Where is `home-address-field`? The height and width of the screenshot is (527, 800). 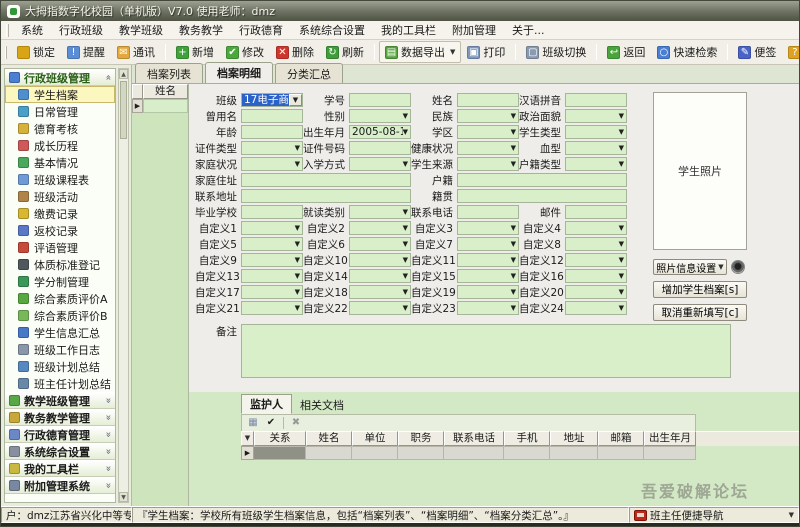 home-address-field is located at coordinates (326, 180).